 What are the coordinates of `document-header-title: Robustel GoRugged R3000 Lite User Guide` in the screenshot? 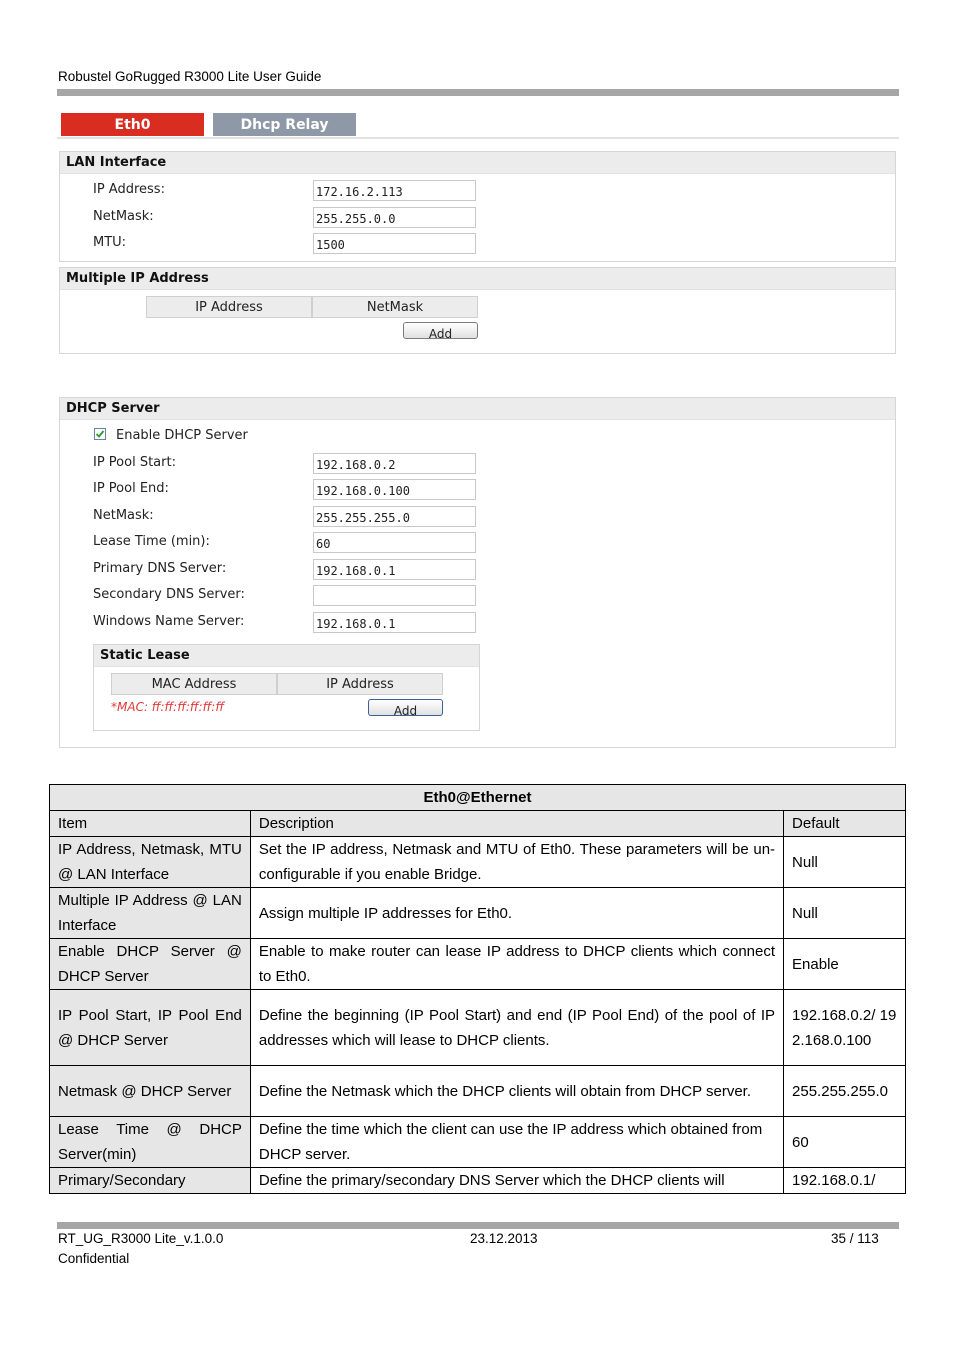 It's located at (190, 76).